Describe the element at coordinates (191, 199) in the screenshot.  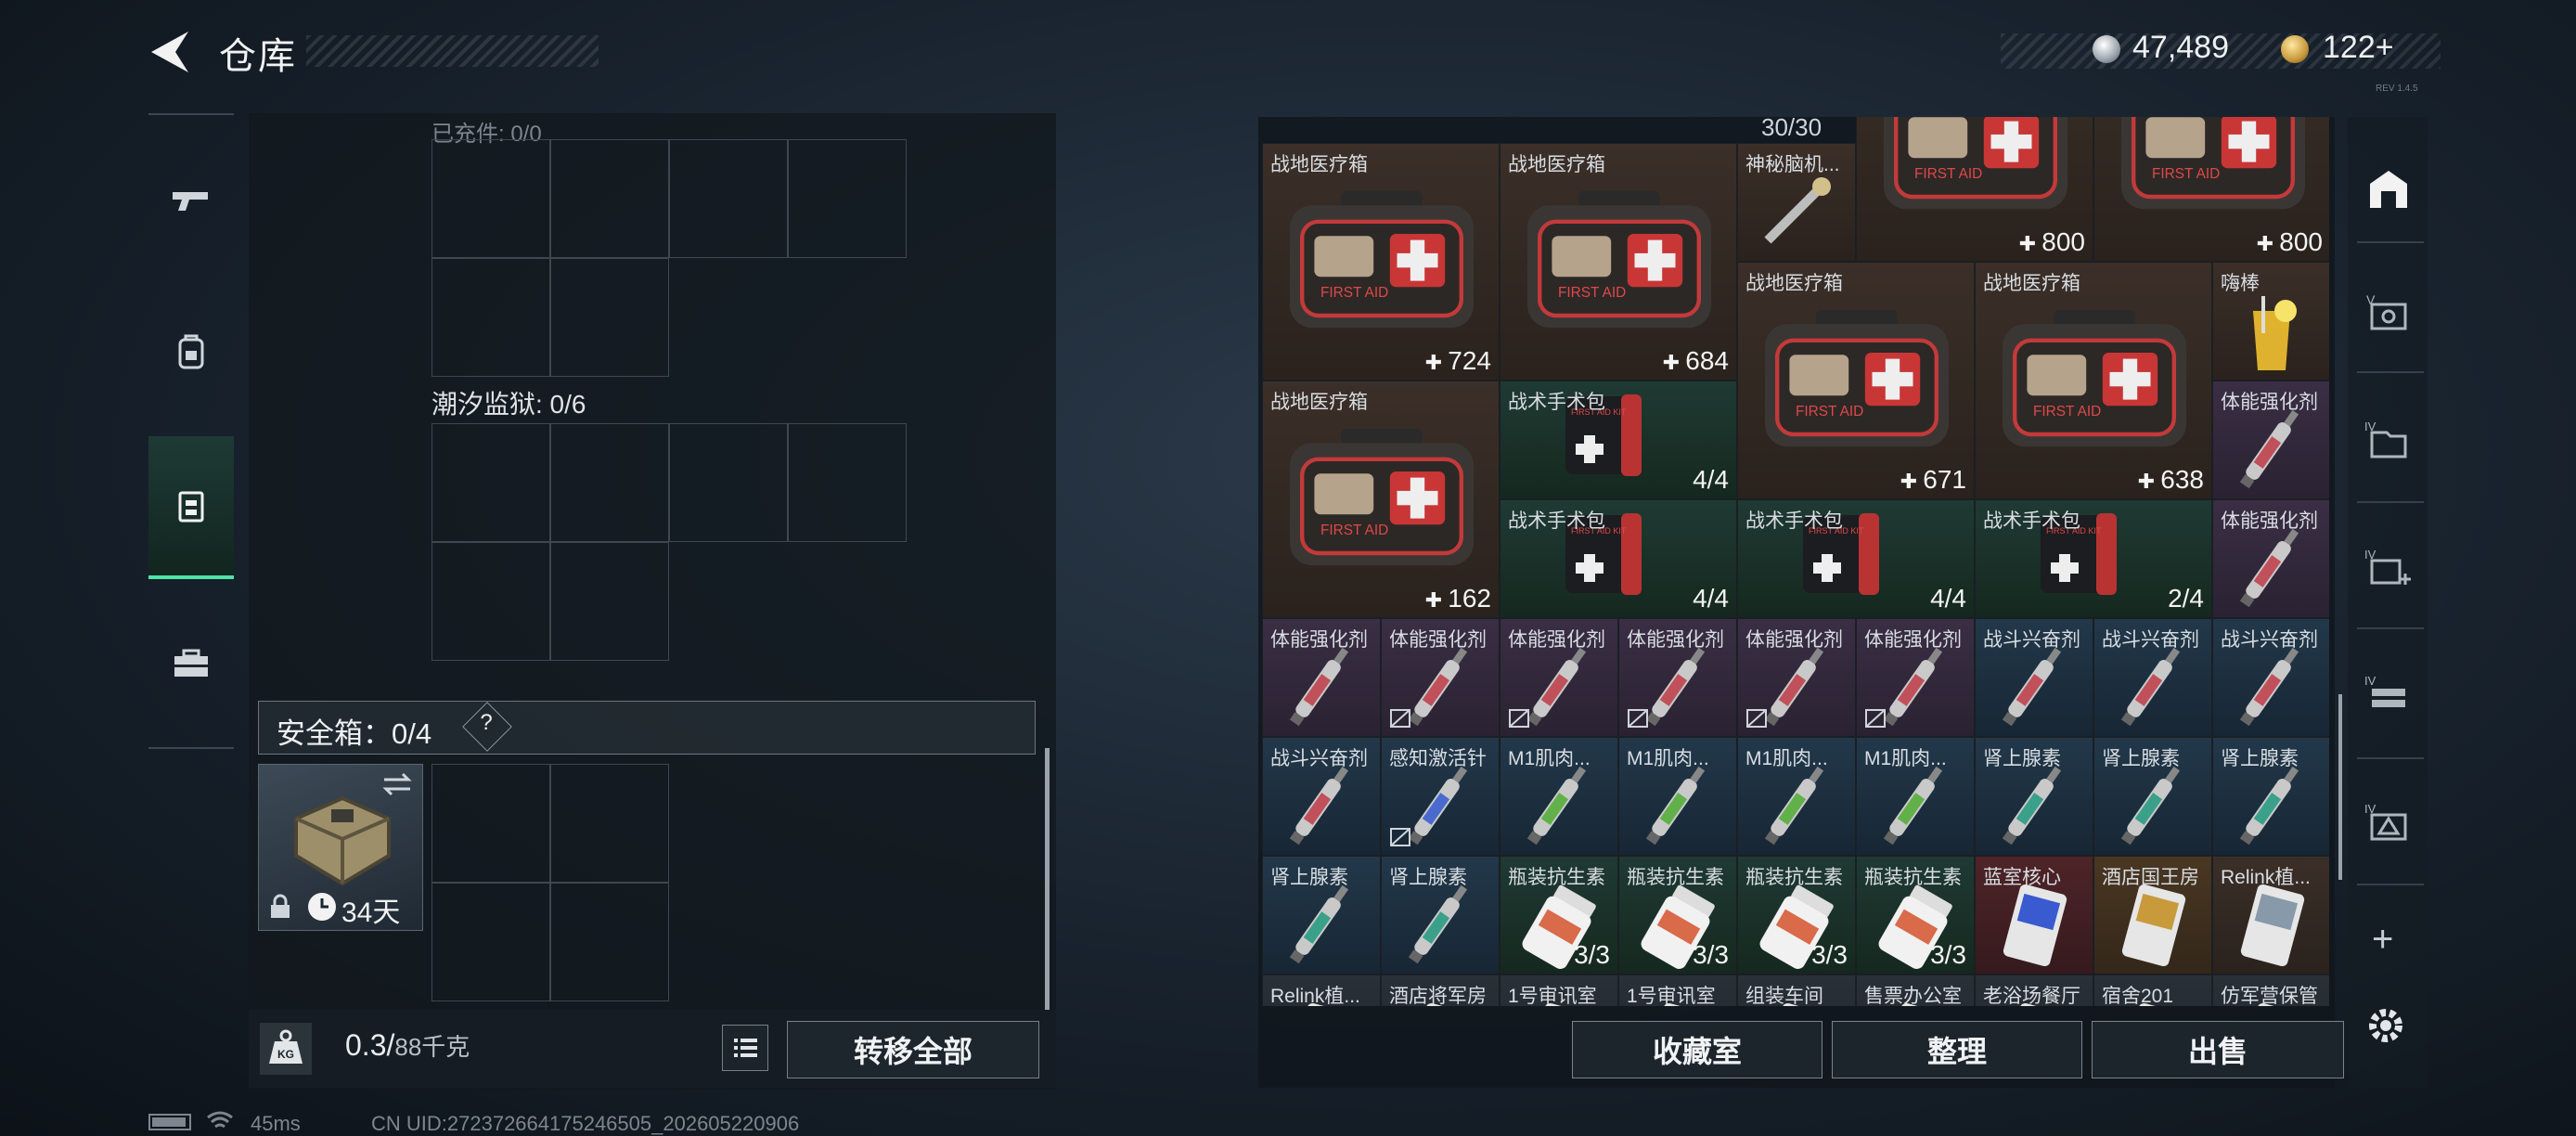
I see `tab-weapons` at that location.